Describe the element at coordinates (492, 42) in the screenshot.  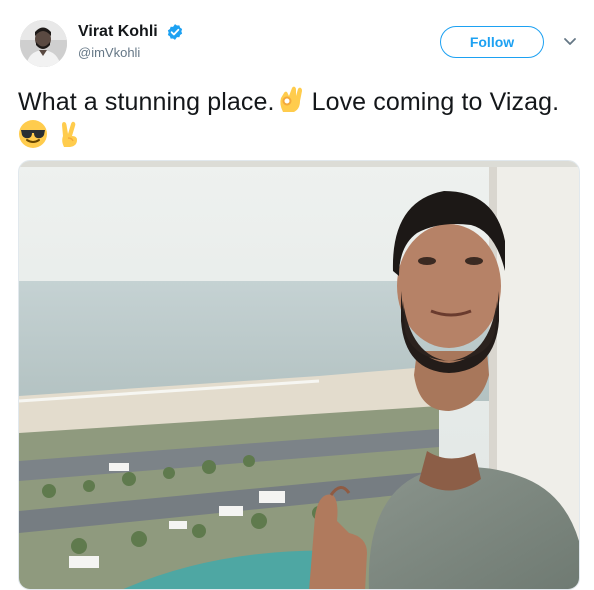
I see `follow-button: Follow` at that location.